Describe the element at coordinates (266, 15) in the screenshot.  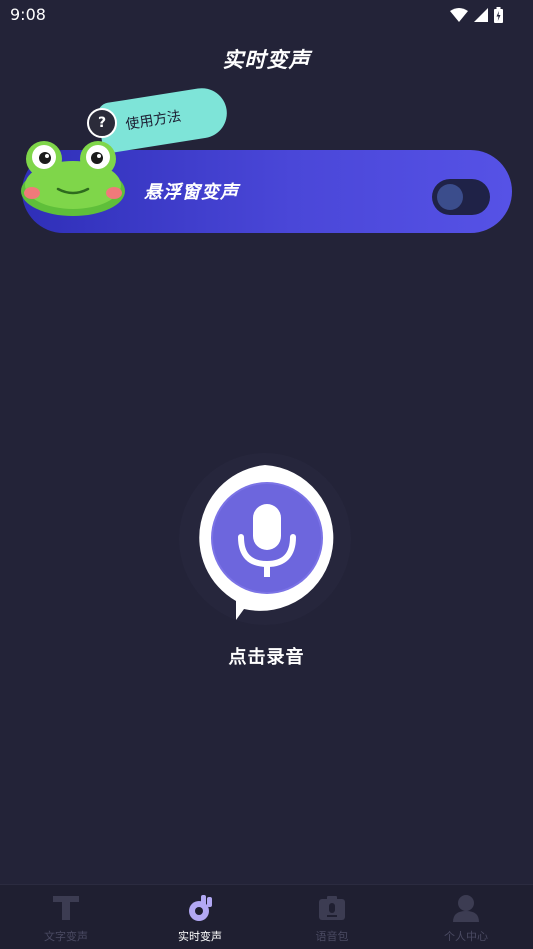
I see `status-bar: 9:08` at that location.